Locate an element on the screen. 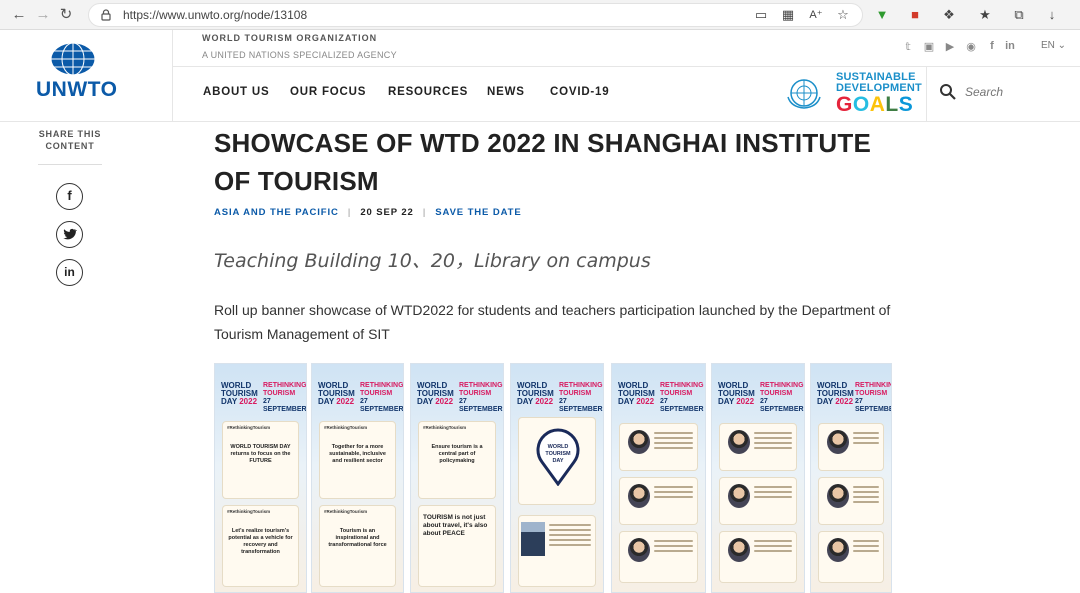  nav-resources: RESOURCES is located at coordinates (428, 92).